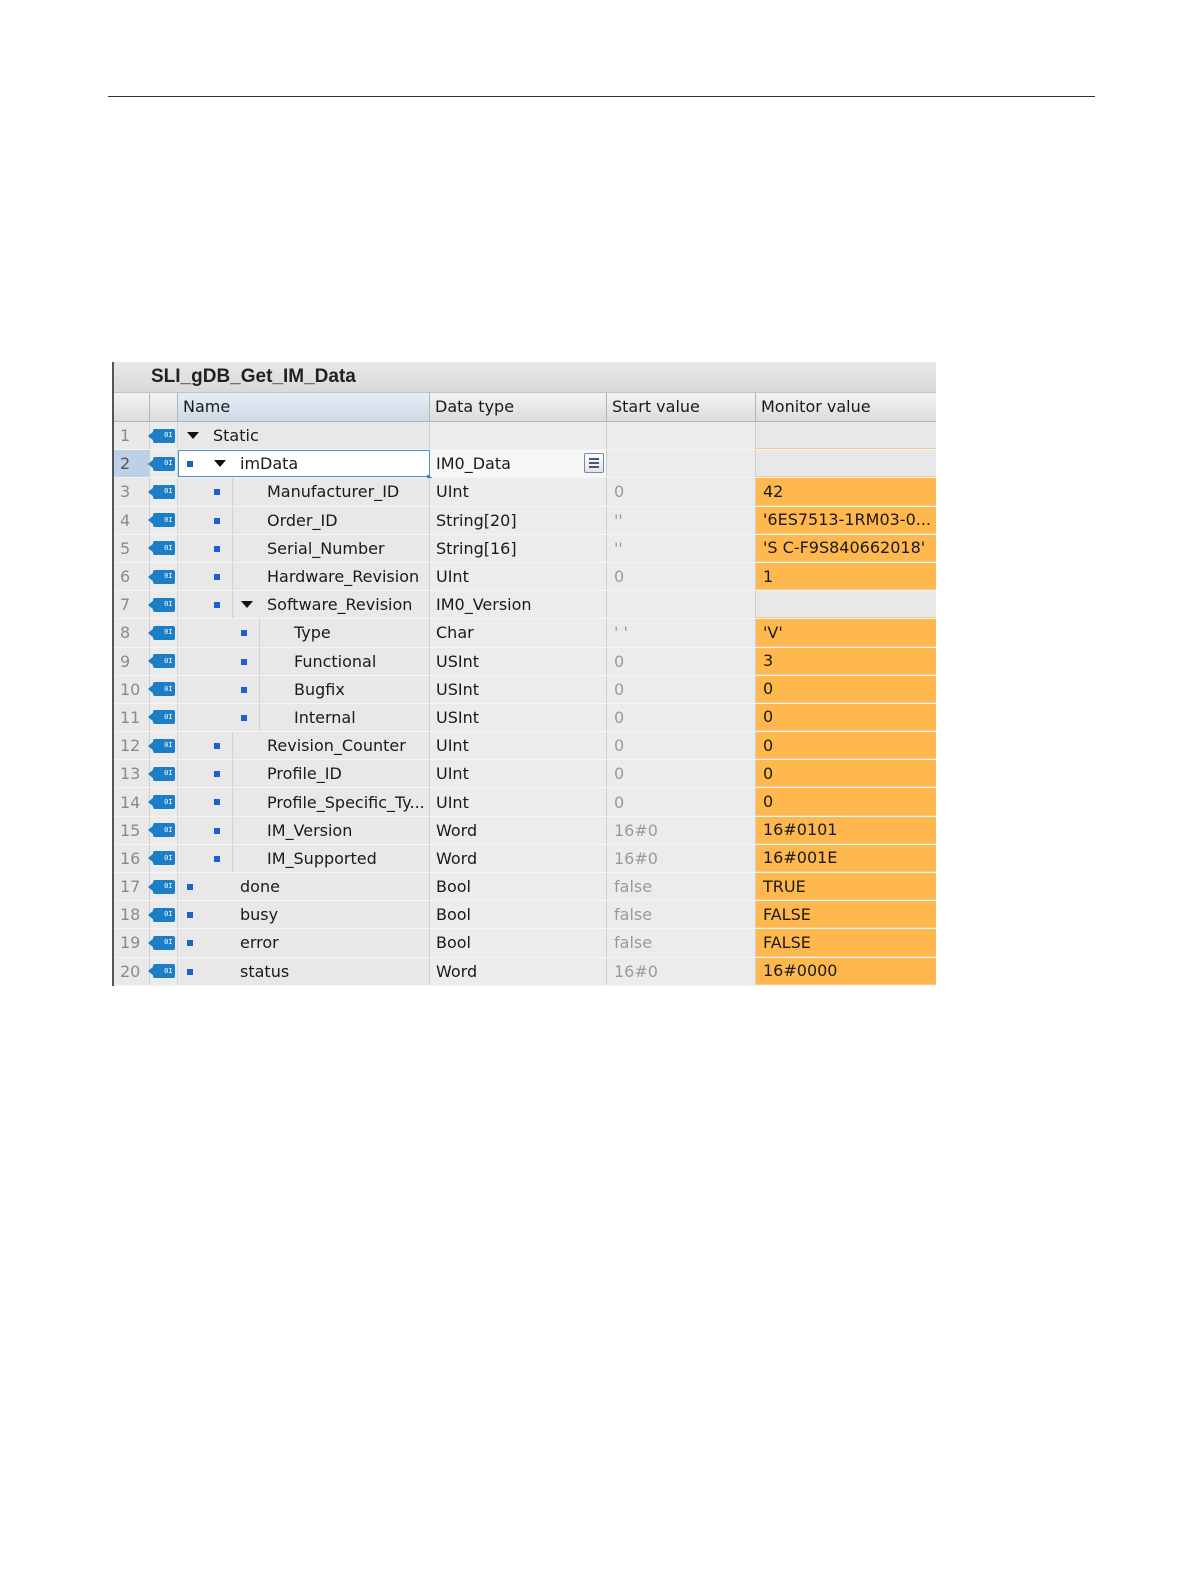 The width and height of the screenshot is (1191, 1587). I want to click on table-row: 12 0I Revision_Counter UInt 0 0, so click(525, 746).